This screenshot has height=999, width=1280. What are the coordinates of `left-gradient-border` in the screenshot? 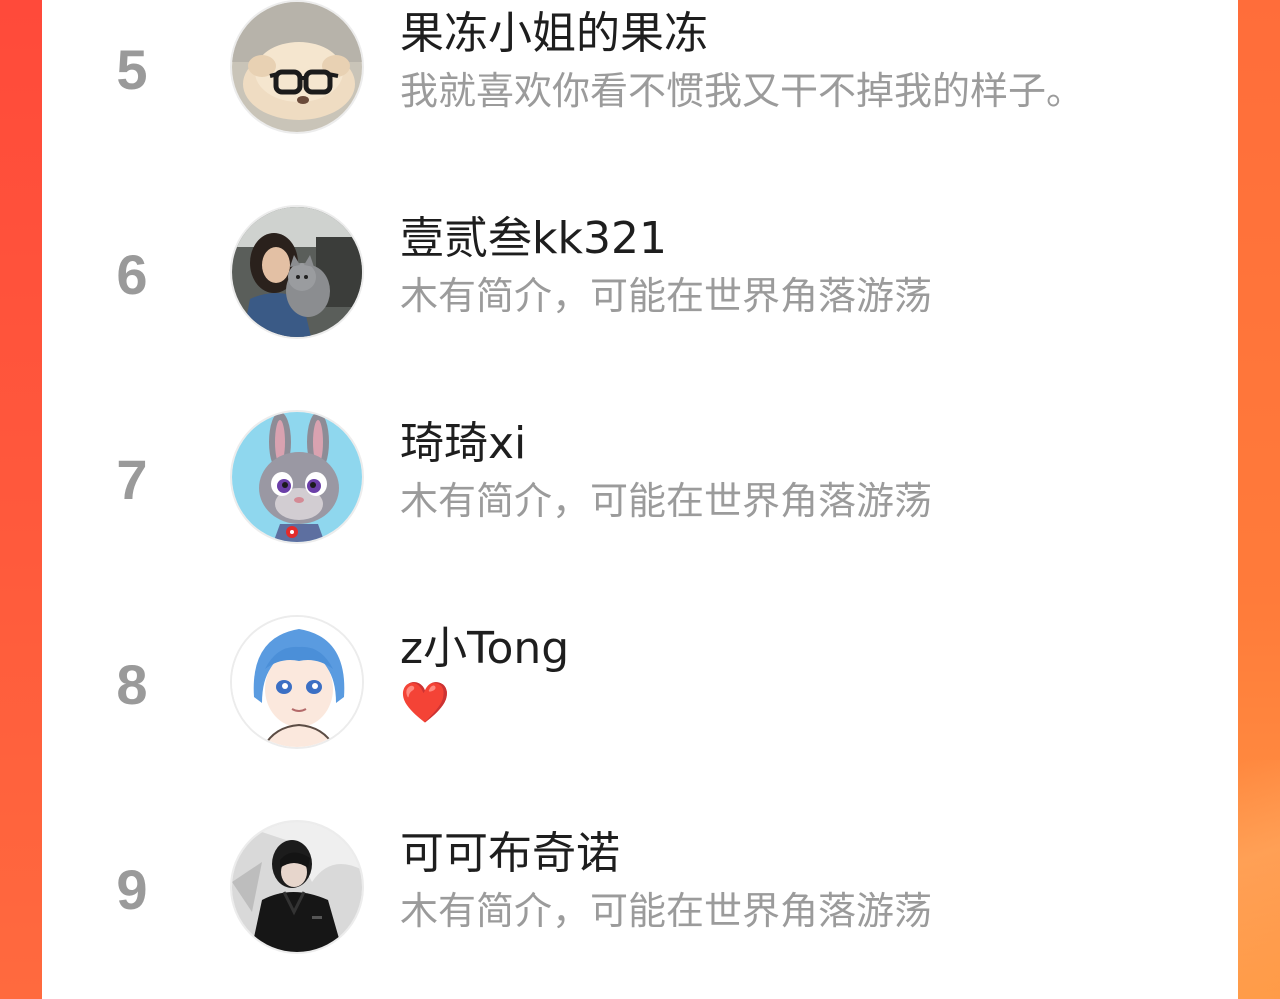 It's located at (21, 499).